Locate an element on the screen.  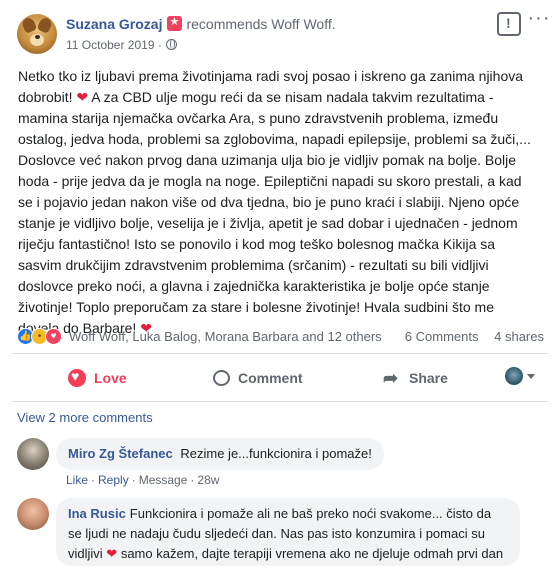
post-date: 11 October 2019 is located at coordinates (110, 45).